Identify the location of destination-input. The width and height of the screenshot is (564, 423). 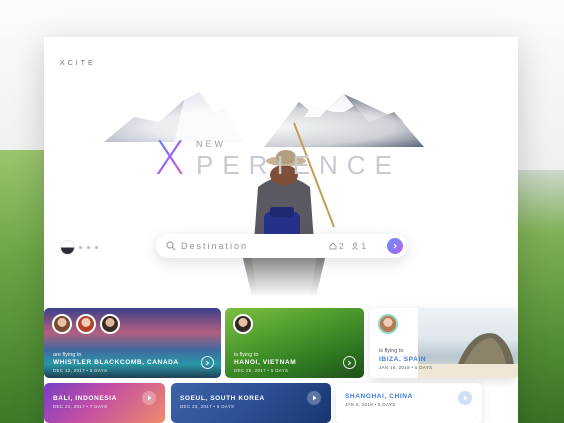
(251, 246).